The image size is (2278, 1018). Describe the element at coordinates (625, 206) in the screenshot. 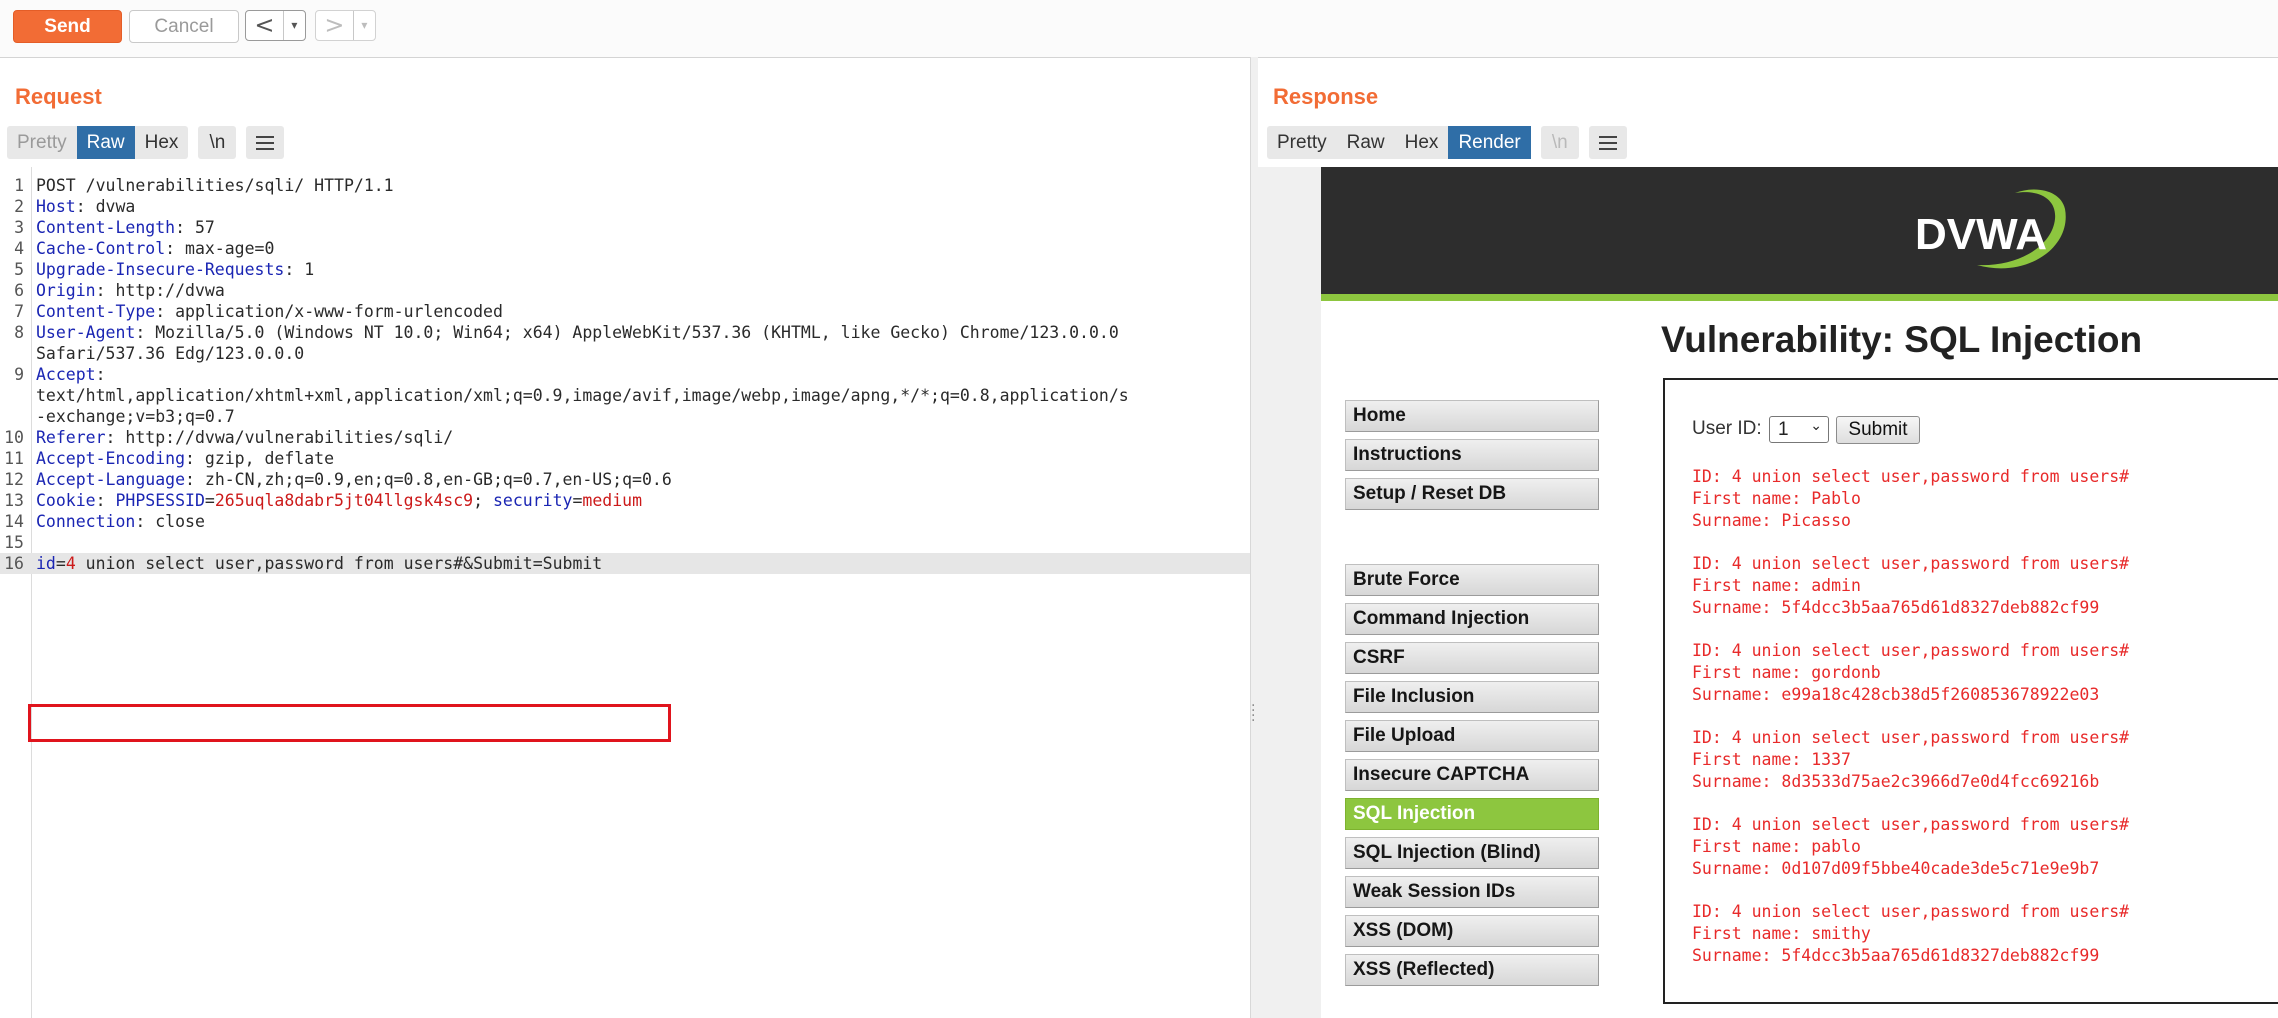

I see `code-line: 2 Host: dvwa` at that location.